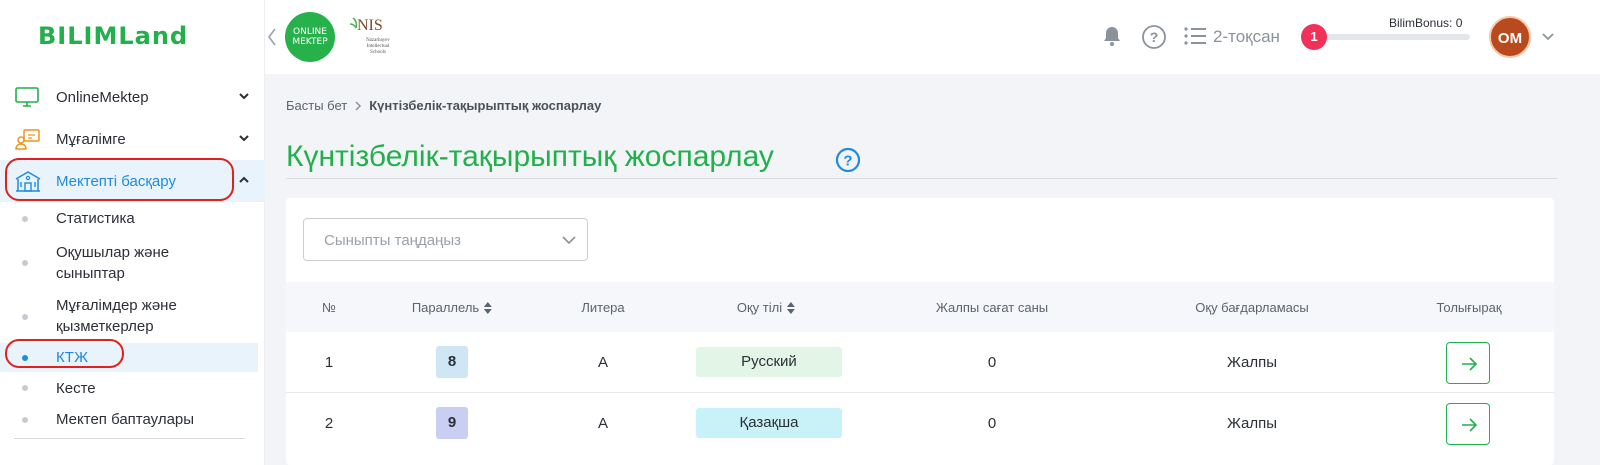 Image resolution: width=1600 pixels, height=465 pixels. I want to click on list-icon, so click(1195, 36).